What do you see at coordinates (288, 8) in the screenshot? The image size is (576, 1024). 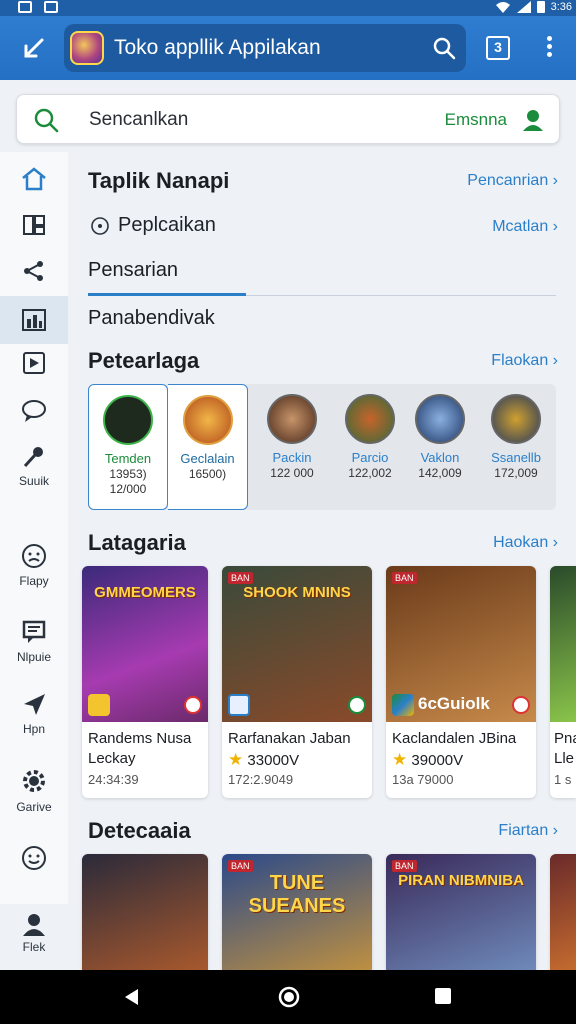 I see `status-bar: 3:36` at bounding box center [288, 8].